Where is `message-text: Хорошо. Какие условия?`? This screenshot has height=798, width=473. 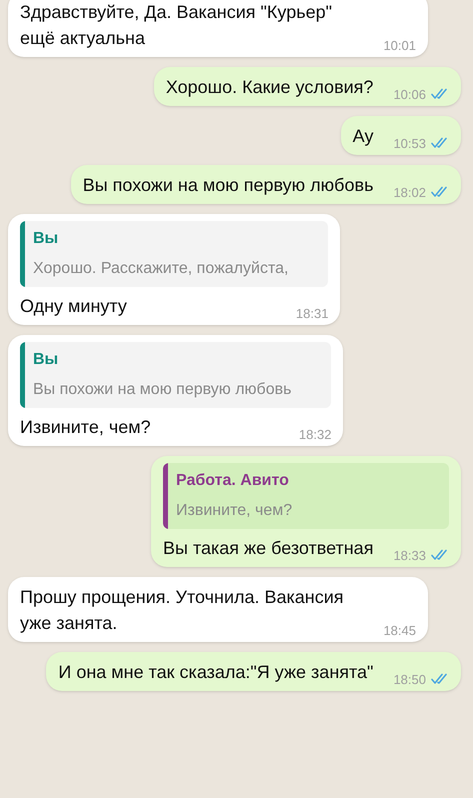 message-text: Хорошо. Какие условия? is located at coordinates (270, 87).